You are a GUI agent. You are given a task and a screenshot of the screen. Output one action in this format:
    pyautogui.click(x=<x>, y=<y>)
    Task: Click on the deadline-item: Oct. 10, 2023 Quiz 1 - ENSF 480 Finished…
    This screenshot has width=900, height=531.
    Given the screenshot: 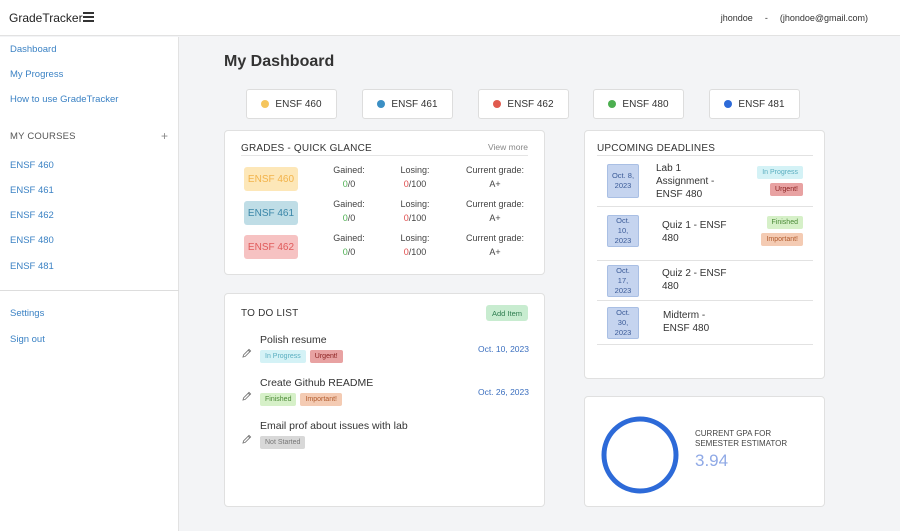 What is the action you would take?
    pyautogui.click(x=705, y=234)
    